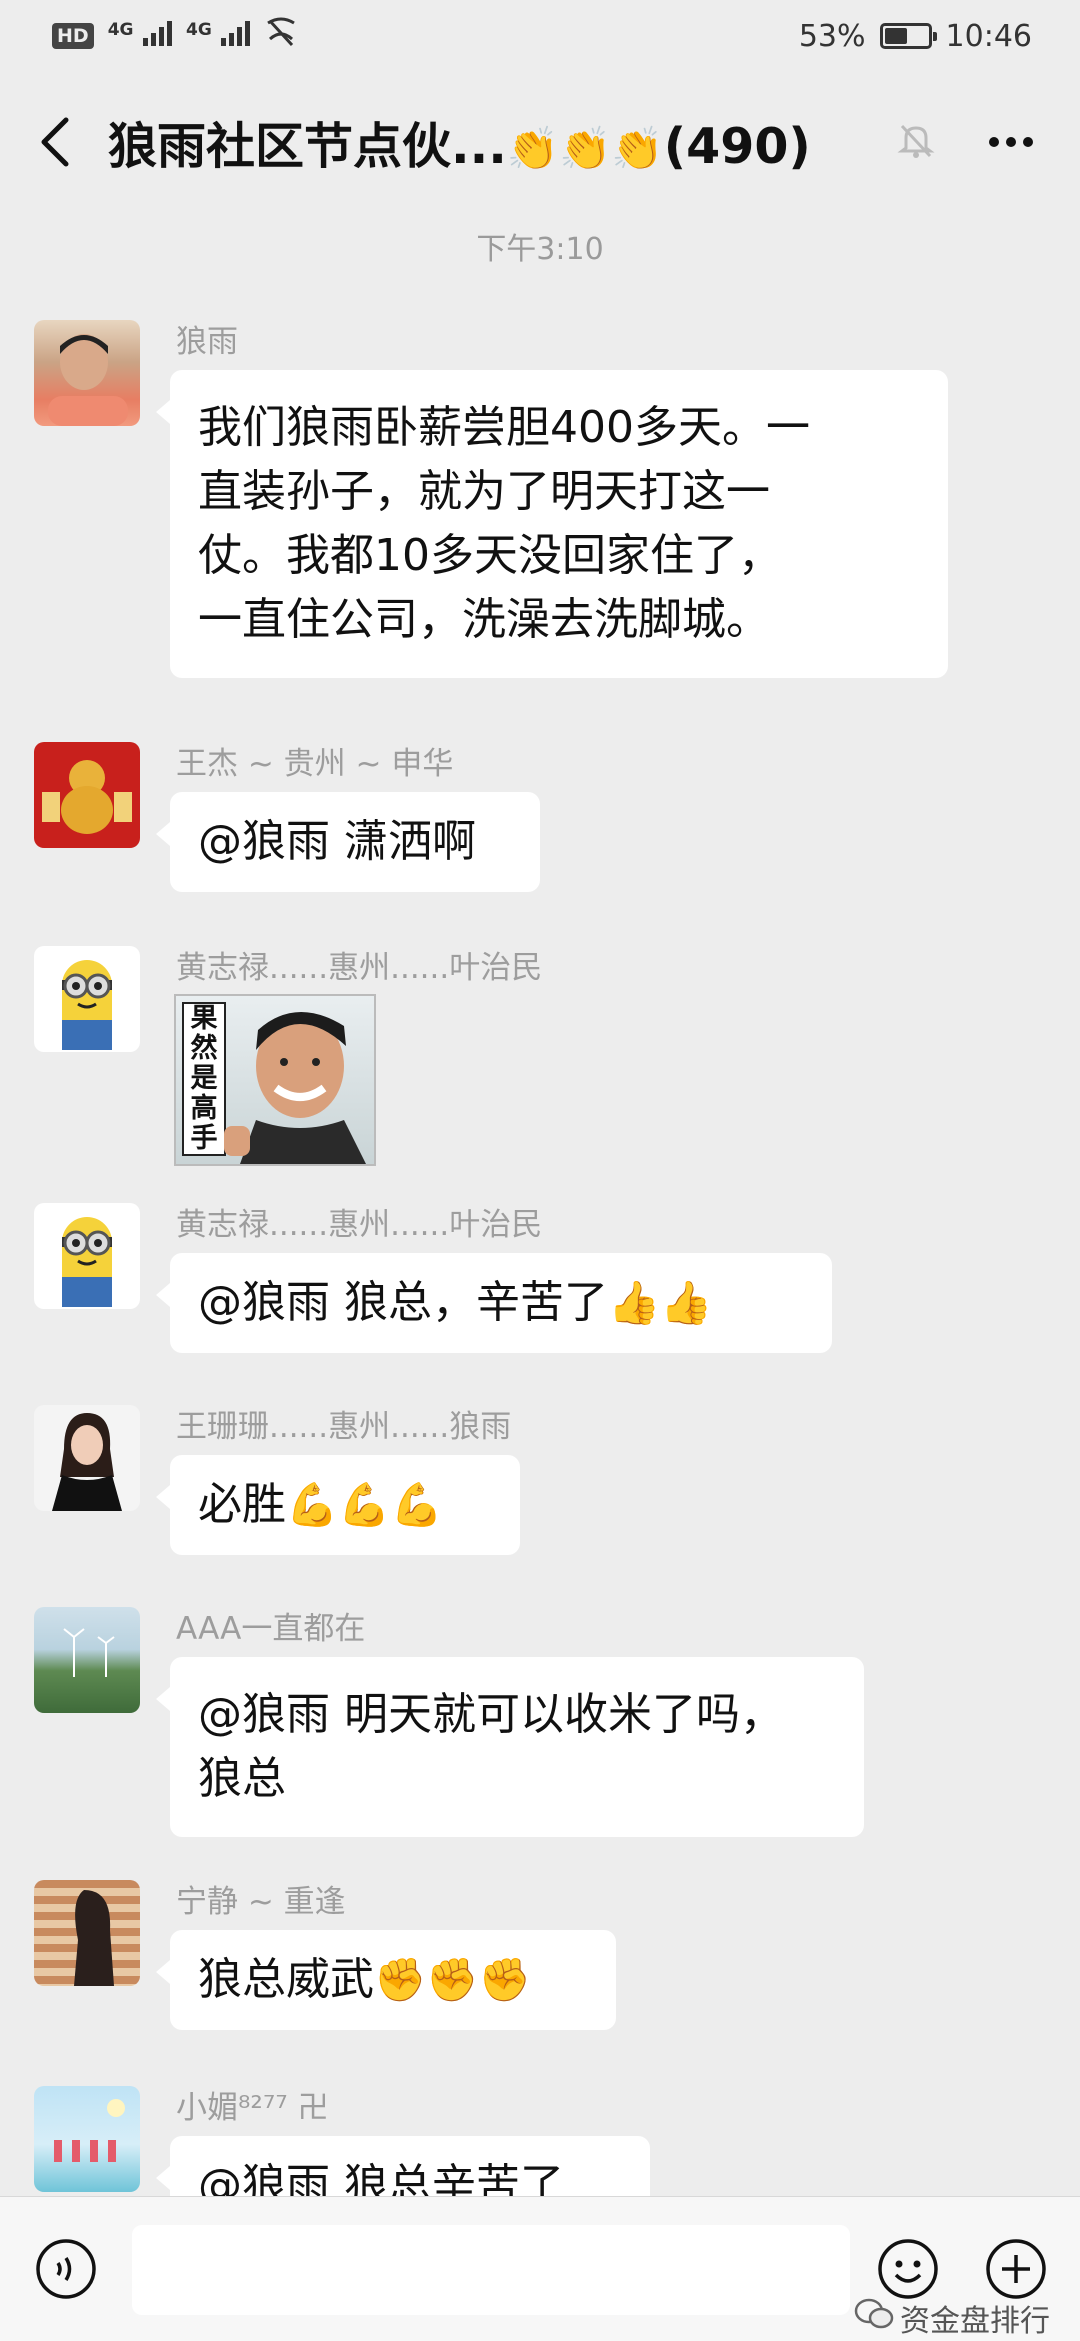 The image size is (1080, 2341). I want to click on voice-icon, so click(66, 2269).